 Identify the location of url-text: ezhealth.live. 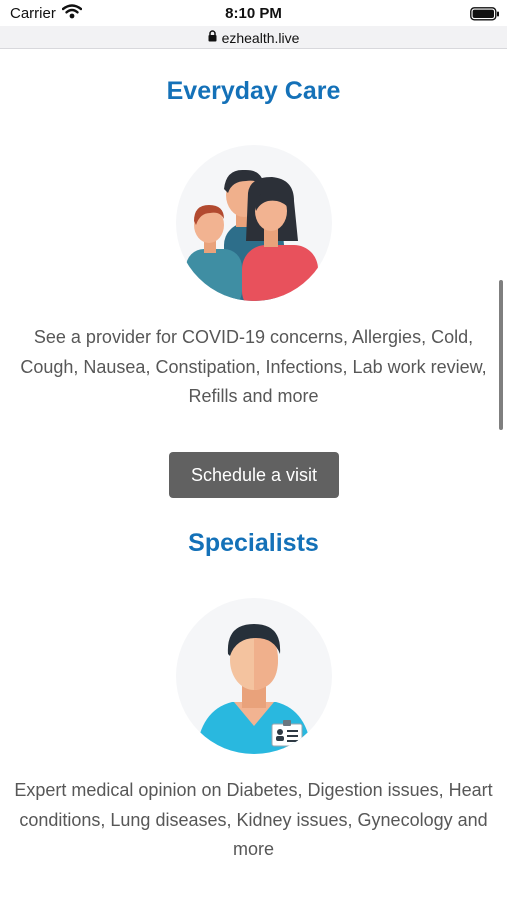
(260, 38).